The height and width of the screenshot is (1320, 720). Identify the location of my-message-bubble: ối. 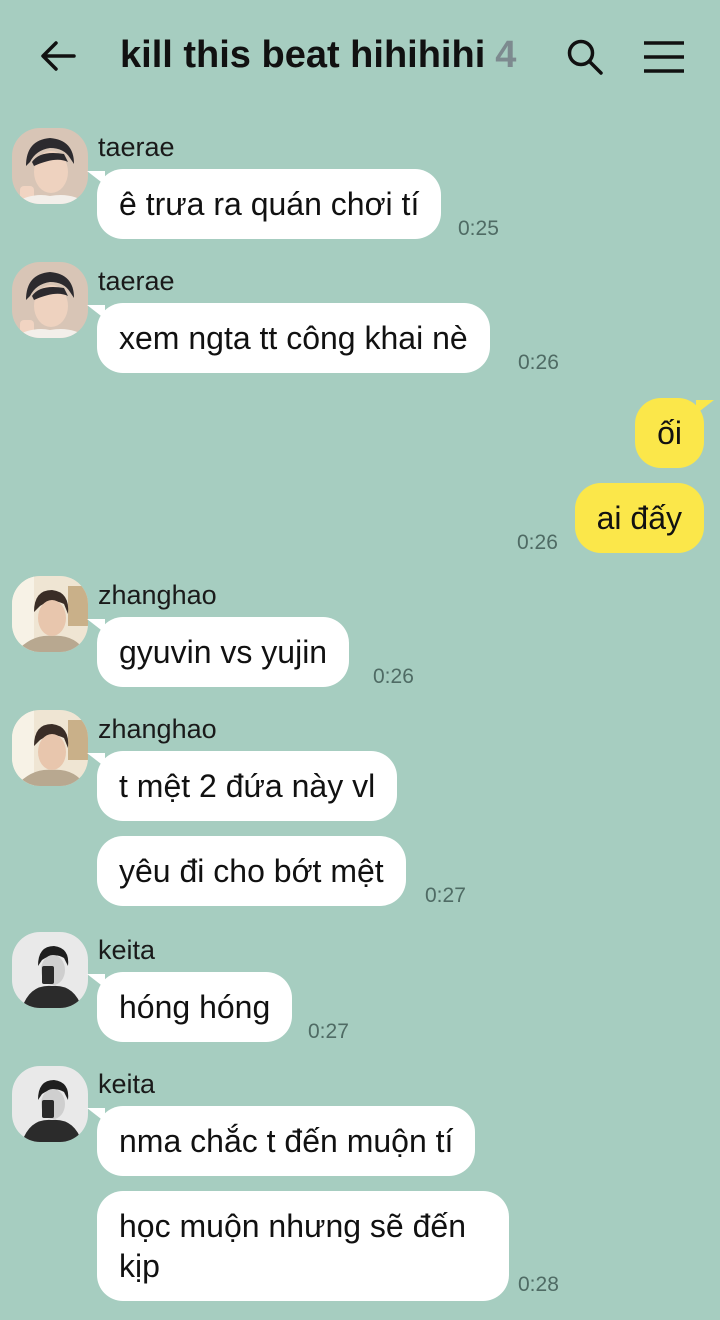
(674, 433).